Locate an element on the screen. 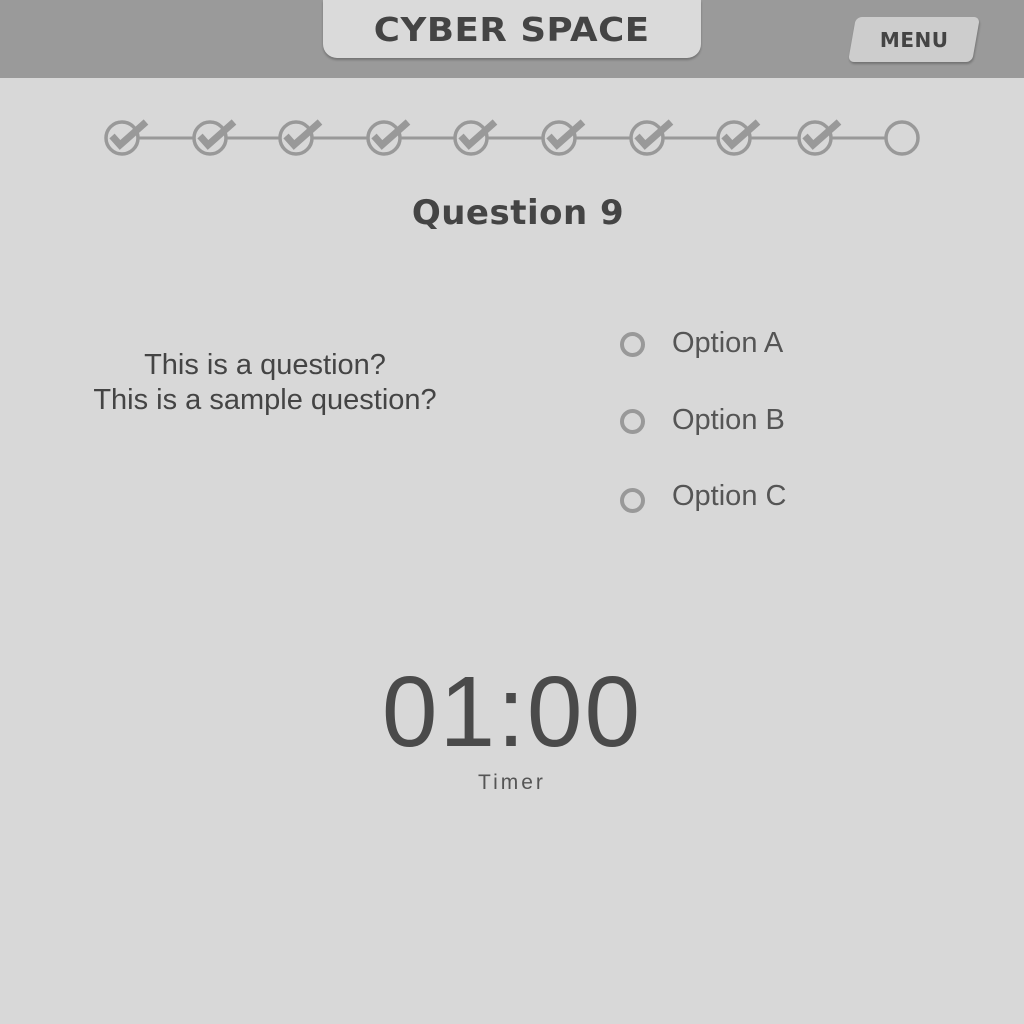  app-title: CYBER SPACE is located at coordinates (512, 29).